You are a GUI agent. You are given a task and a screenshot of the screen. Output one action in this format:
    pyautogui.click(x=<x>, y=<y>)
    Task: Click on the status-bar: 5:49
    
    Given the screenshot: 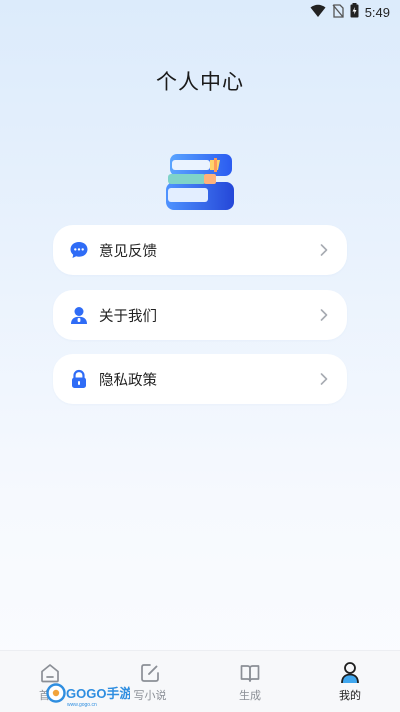 What is the action you would take?
    pyautogui.click(x=200, y=12)
    